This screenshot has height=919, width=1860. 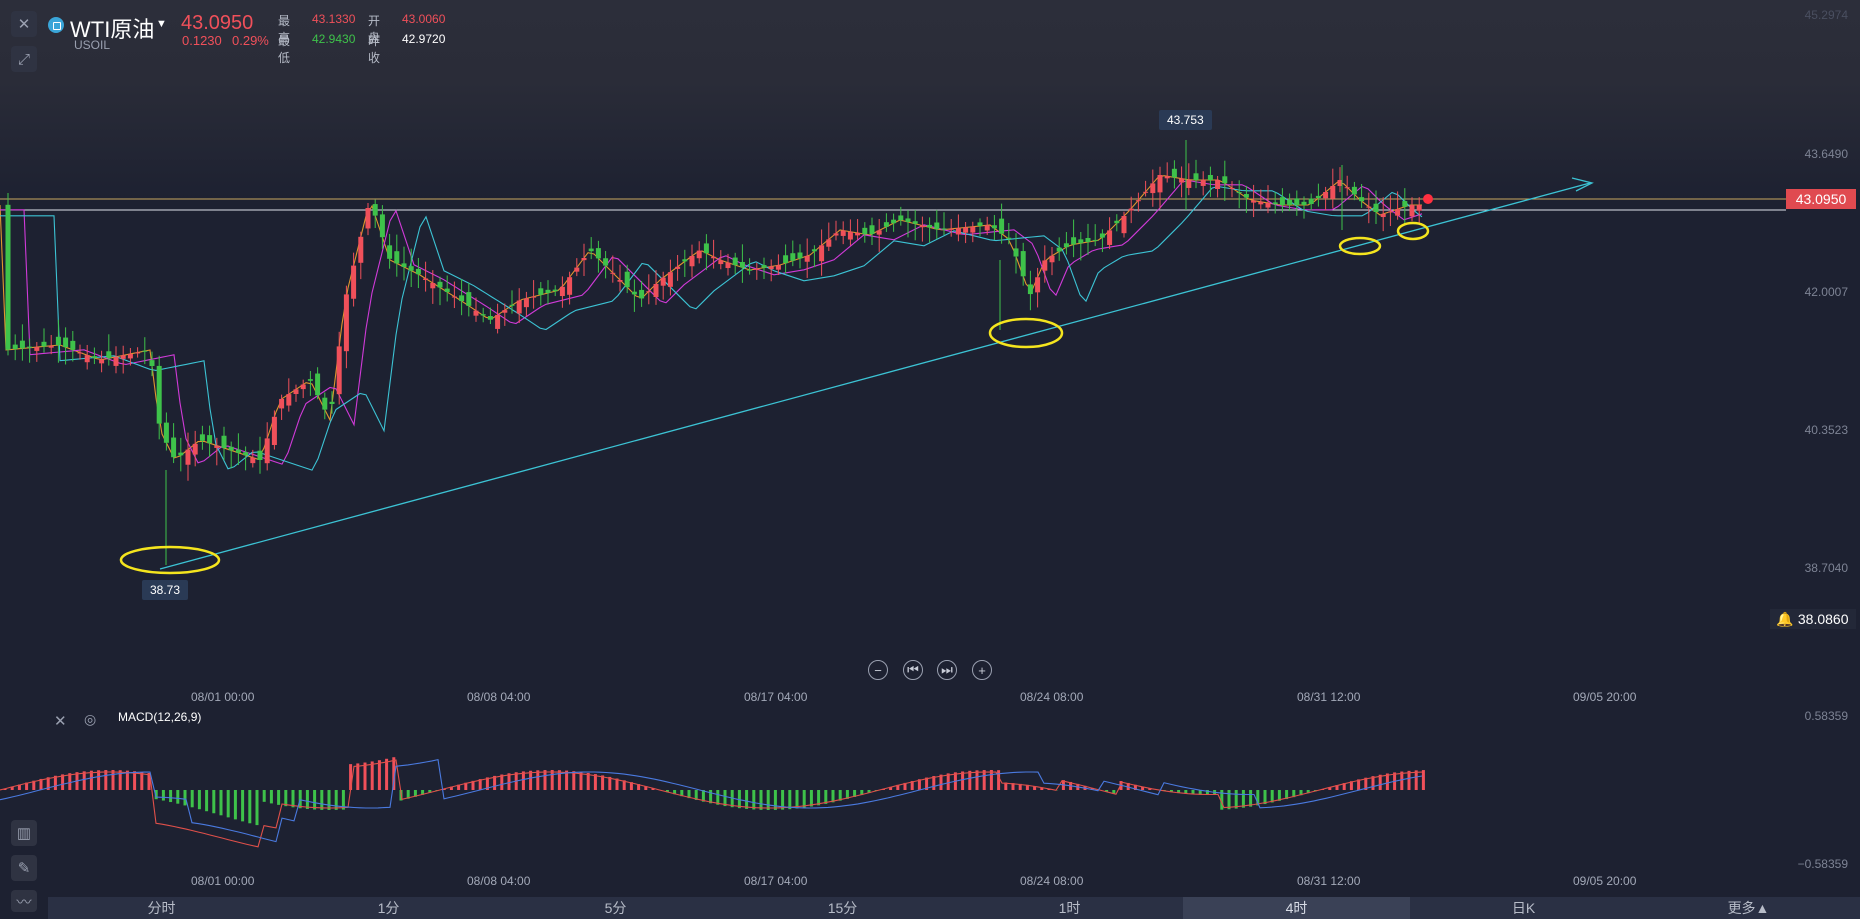 What do you see at coordinates (24, 868) in the screenshot?
I see `pen-icon: ✎` at bounding box center [24, 868].